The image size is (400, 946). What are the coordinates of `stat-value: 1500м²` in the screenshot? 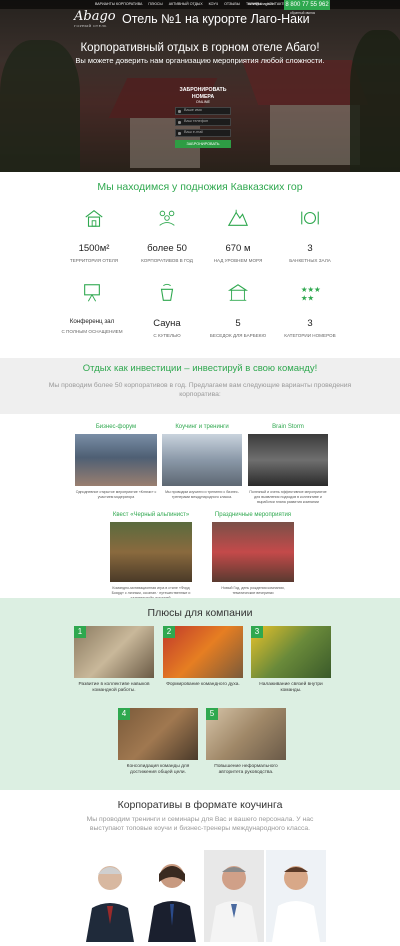 It's located at (94, 248).